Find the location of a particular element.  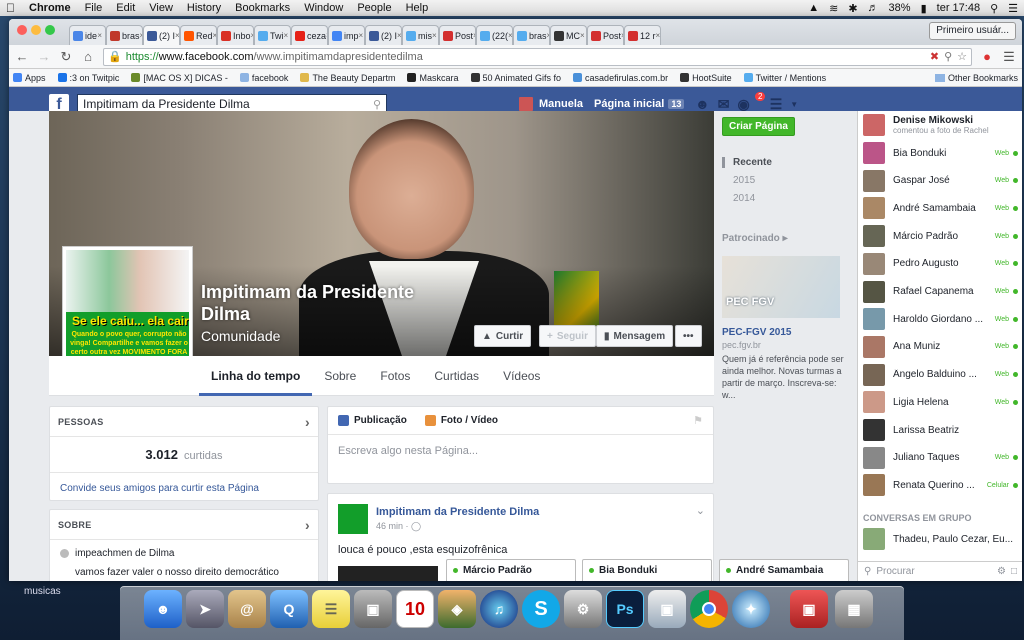

post-options-icon: ⌄ is located at coordinates (700, 510).